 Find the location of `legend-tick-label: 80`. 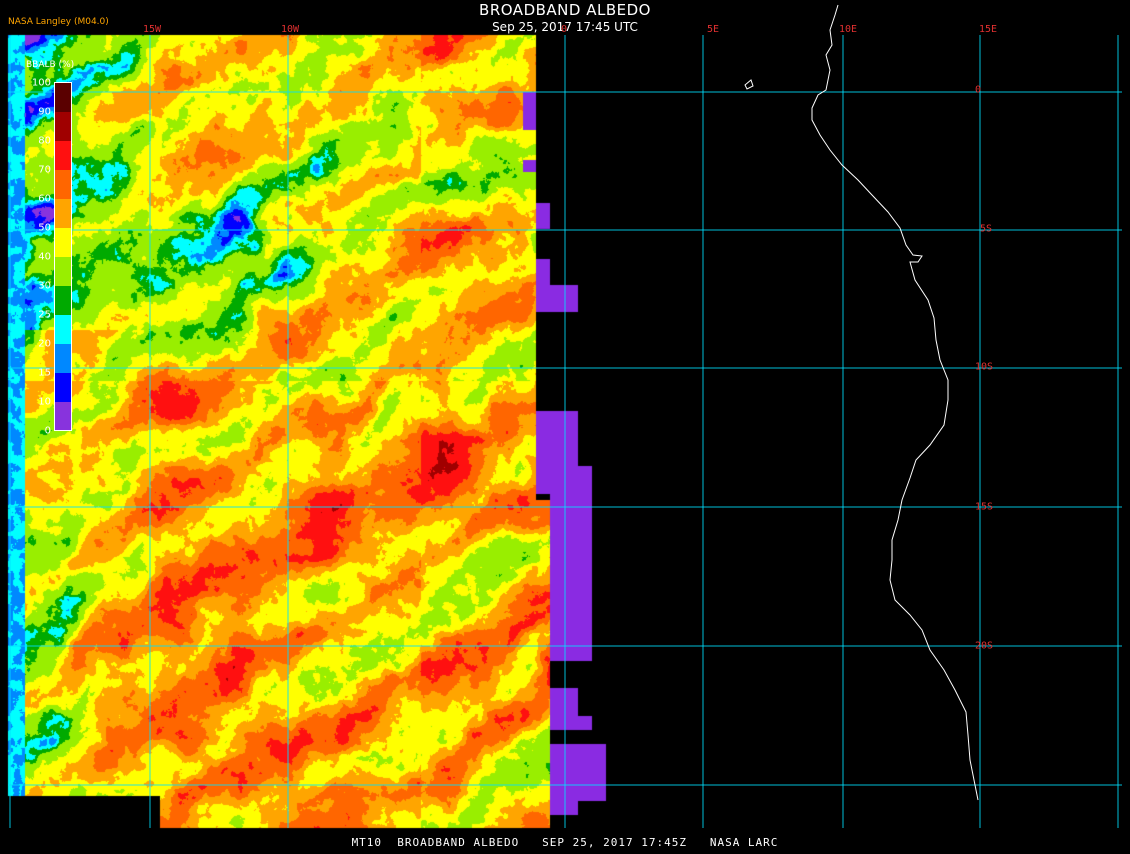

legend-tick-label: 80 is located at coordinates (44, 141).